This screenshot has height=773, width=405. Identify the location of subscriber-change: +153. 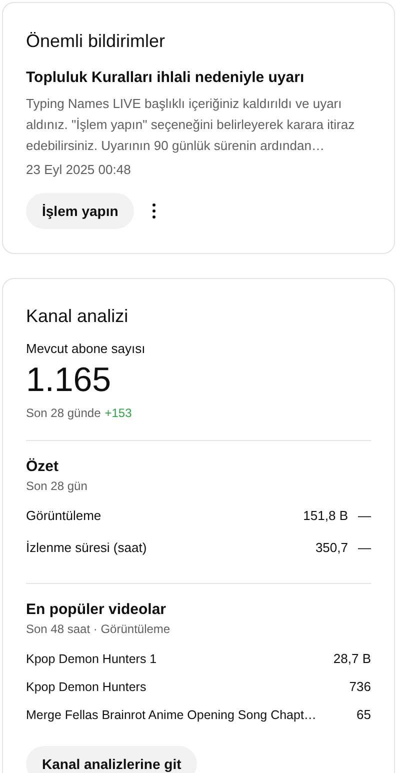
(118, 413).